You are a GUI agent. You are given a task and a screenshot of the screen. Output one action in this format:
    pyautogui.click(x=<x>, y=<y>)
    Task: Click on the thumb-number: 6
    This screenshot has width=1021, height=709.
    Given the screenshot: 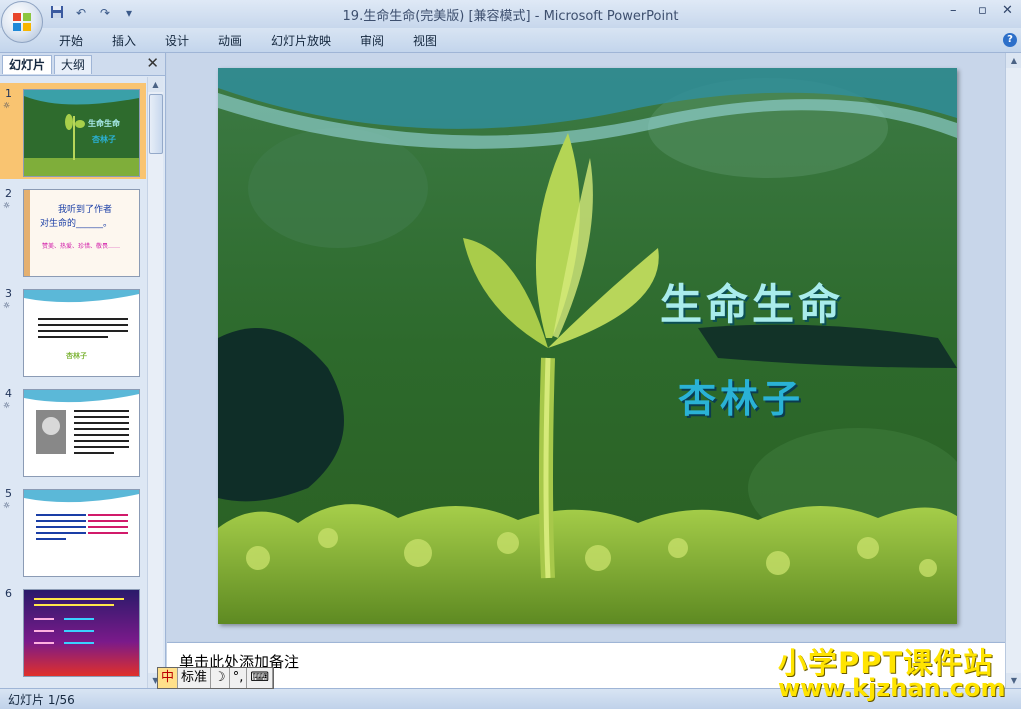 What is the action you would take?
    pyautogui.click(x=8, y=593)
    